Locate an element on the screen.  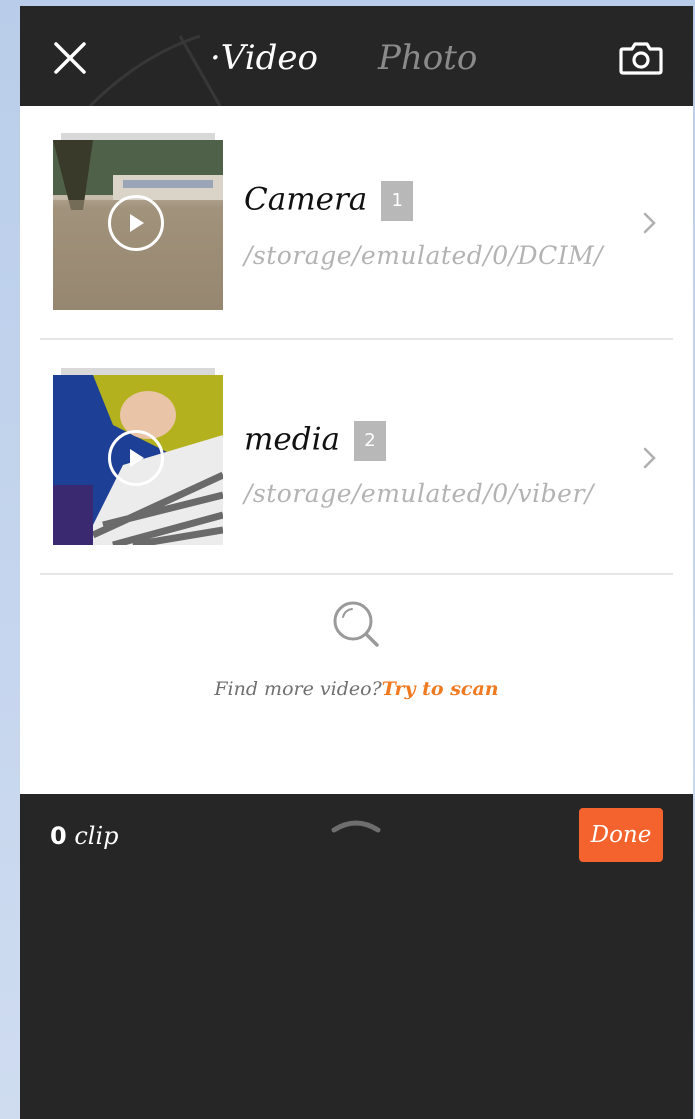
done-button: Done is located at coordinates (621, 835).